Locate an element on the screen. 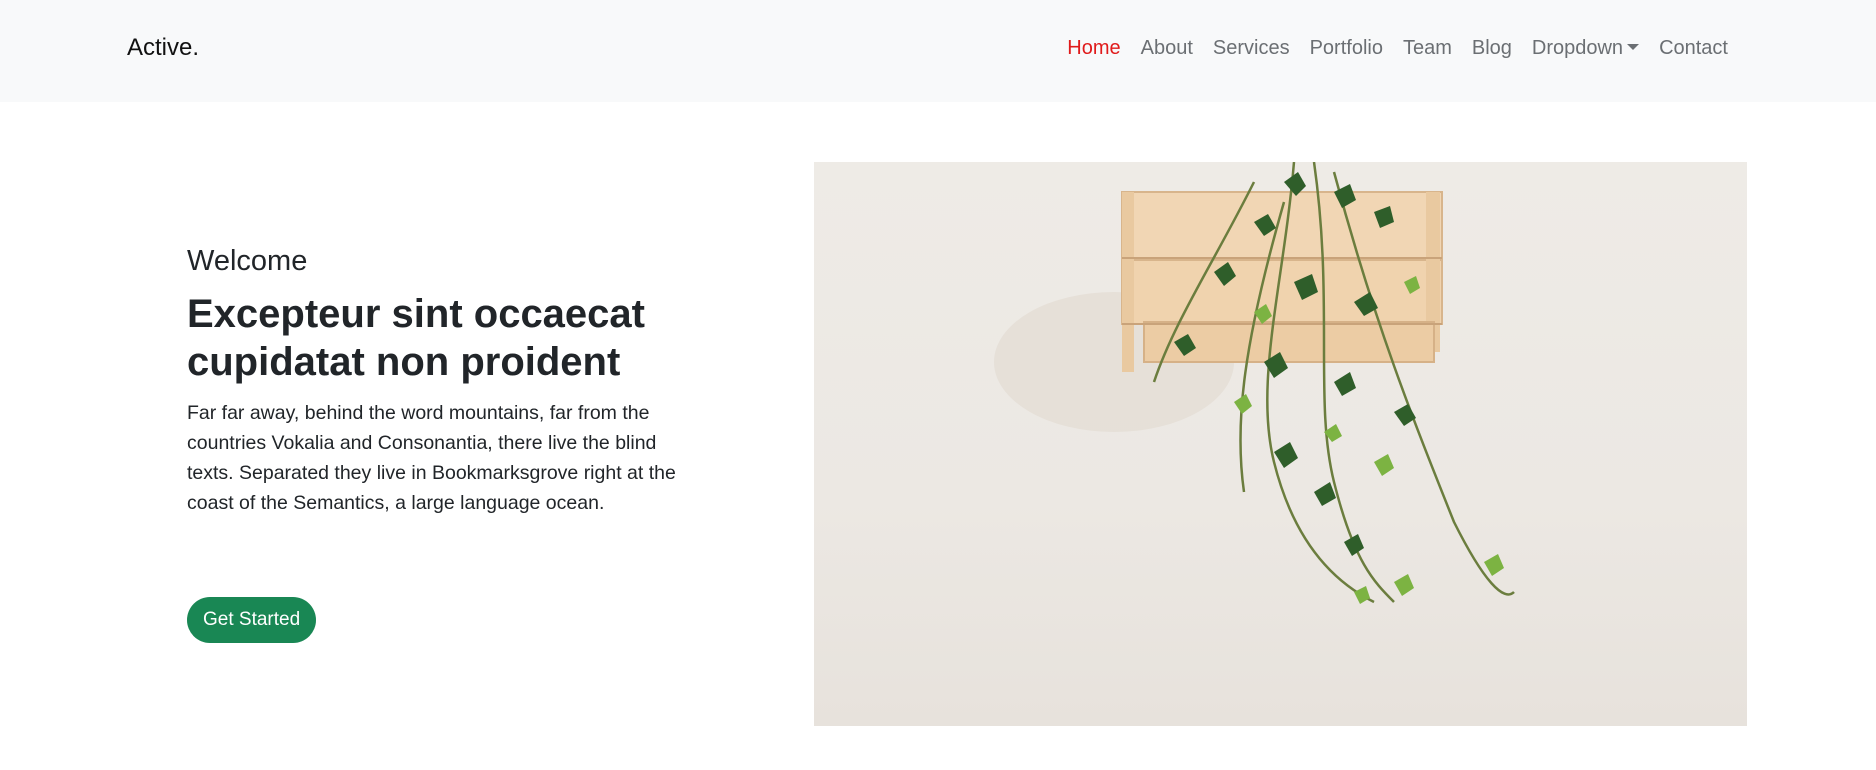 The width and height of the screenshot is (1876, 770). brand-logo: Active. is located at coordinates (163, 48).